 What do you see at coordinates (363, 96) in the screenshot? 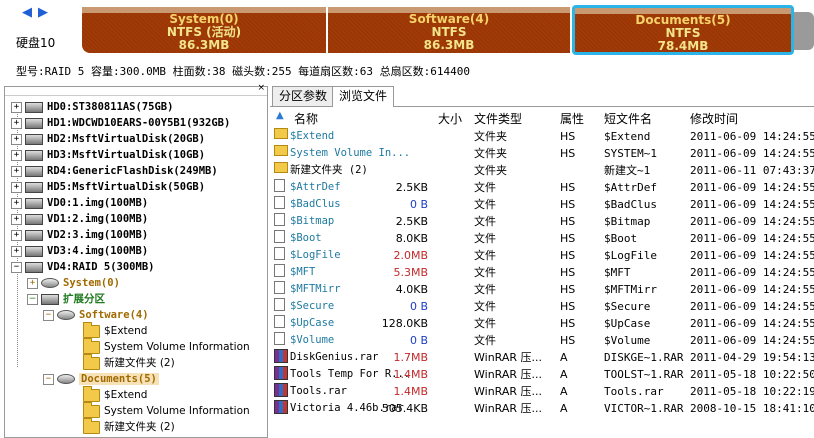
I see `tab-browse-files: 浏览文件` at bounding box center [363, 96].